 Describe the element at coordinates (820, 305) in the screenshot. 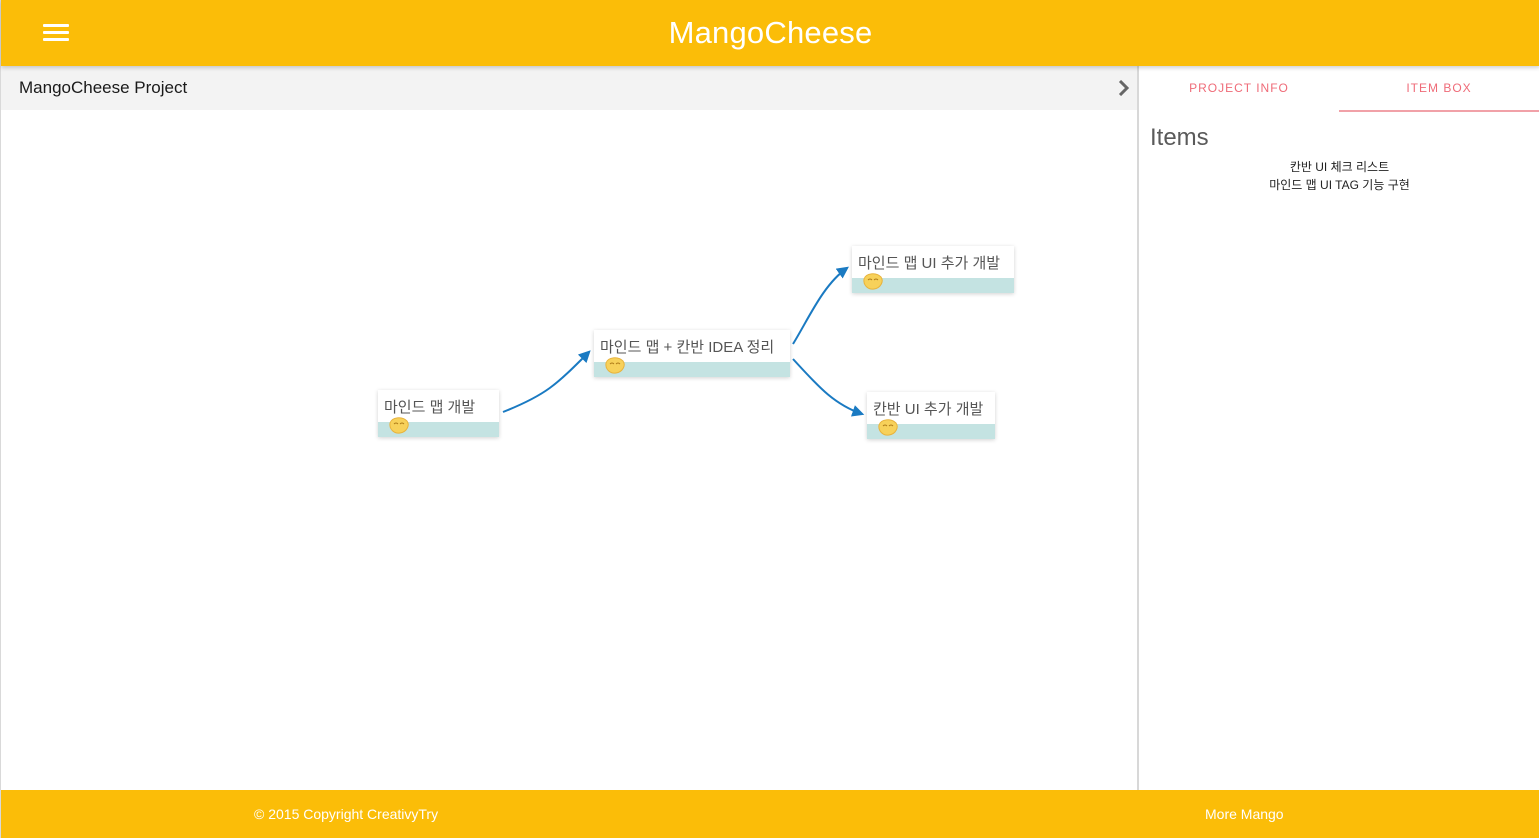

I see `edge-idea-to-mindmap-ui` at that location.